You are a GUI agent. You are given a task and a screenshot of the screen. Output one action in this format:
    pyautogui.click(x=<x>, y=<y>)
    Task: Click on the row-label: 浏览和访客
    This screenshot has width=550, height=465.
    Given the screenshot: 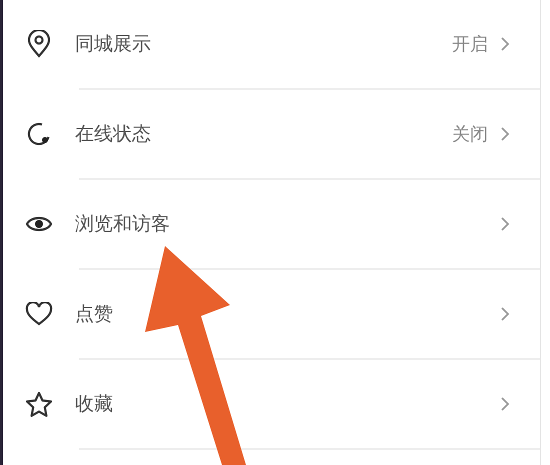 What is the action you would take?
    pyautogui.click(x=123, y=224)
    